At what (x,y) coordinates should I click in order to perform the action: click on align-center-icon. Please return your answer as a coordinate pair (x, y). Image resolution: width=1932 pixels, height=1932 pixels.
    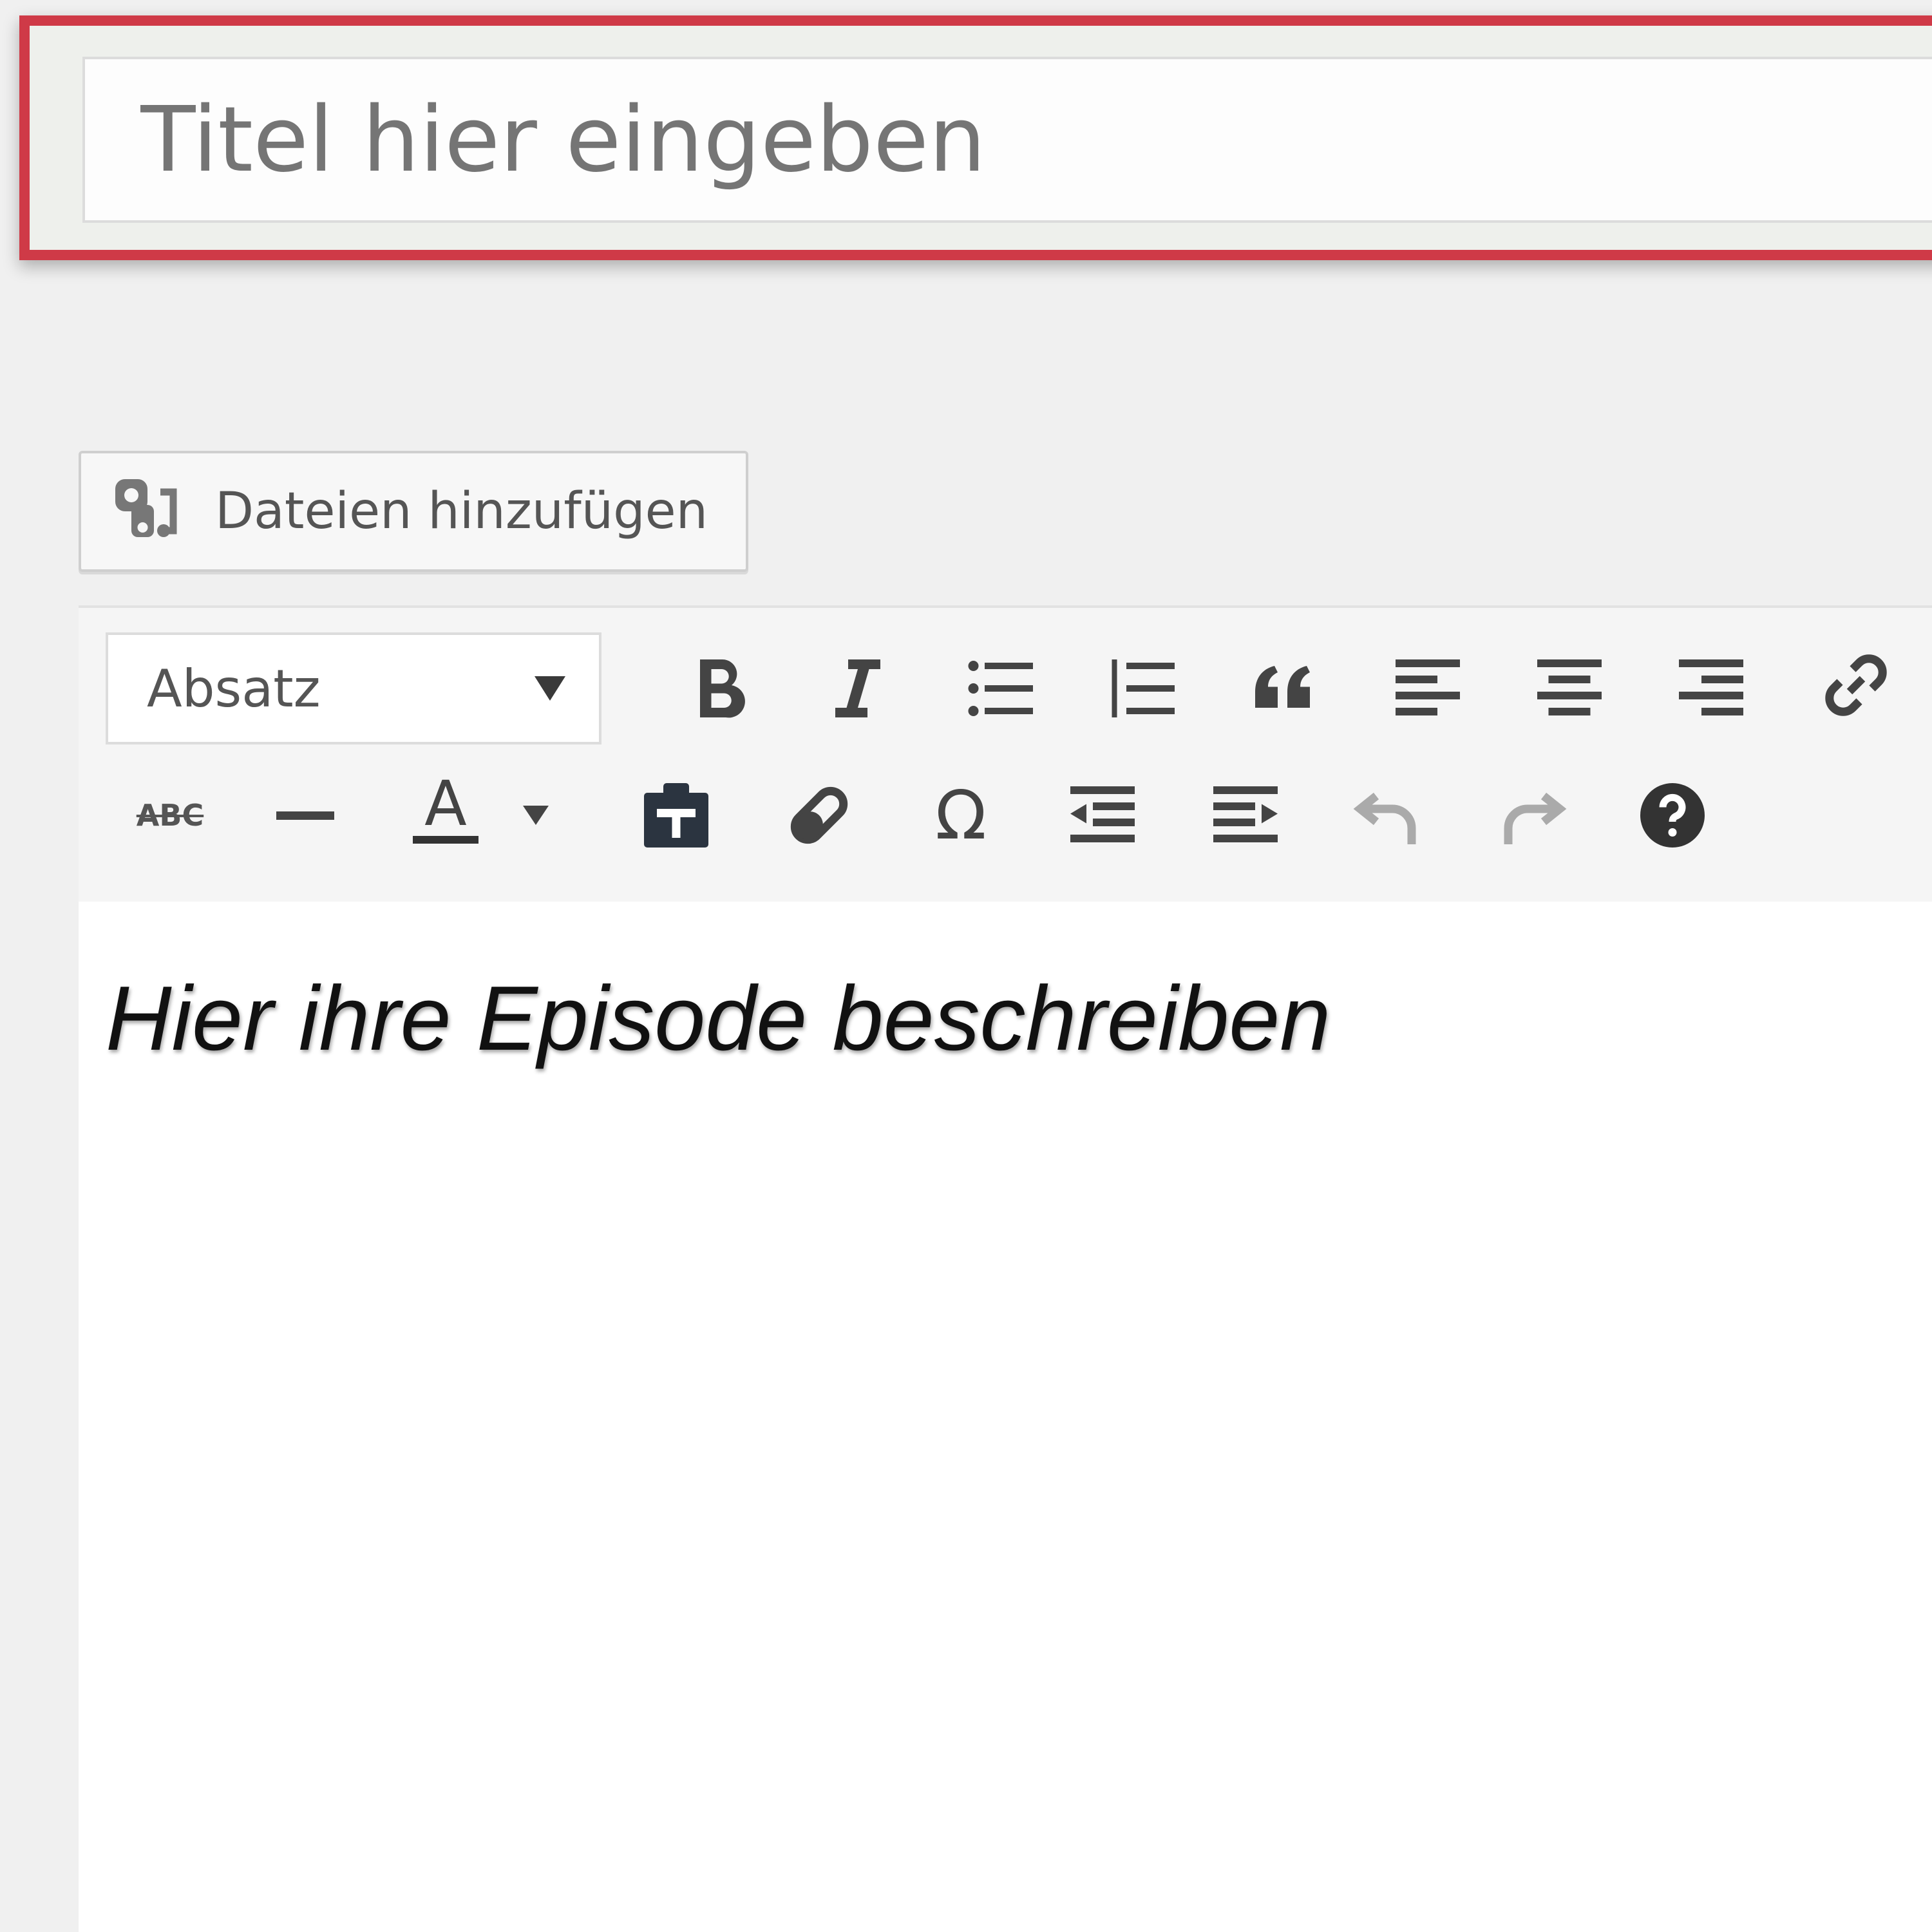
    Looking at the image, I should click on (1570, 687).